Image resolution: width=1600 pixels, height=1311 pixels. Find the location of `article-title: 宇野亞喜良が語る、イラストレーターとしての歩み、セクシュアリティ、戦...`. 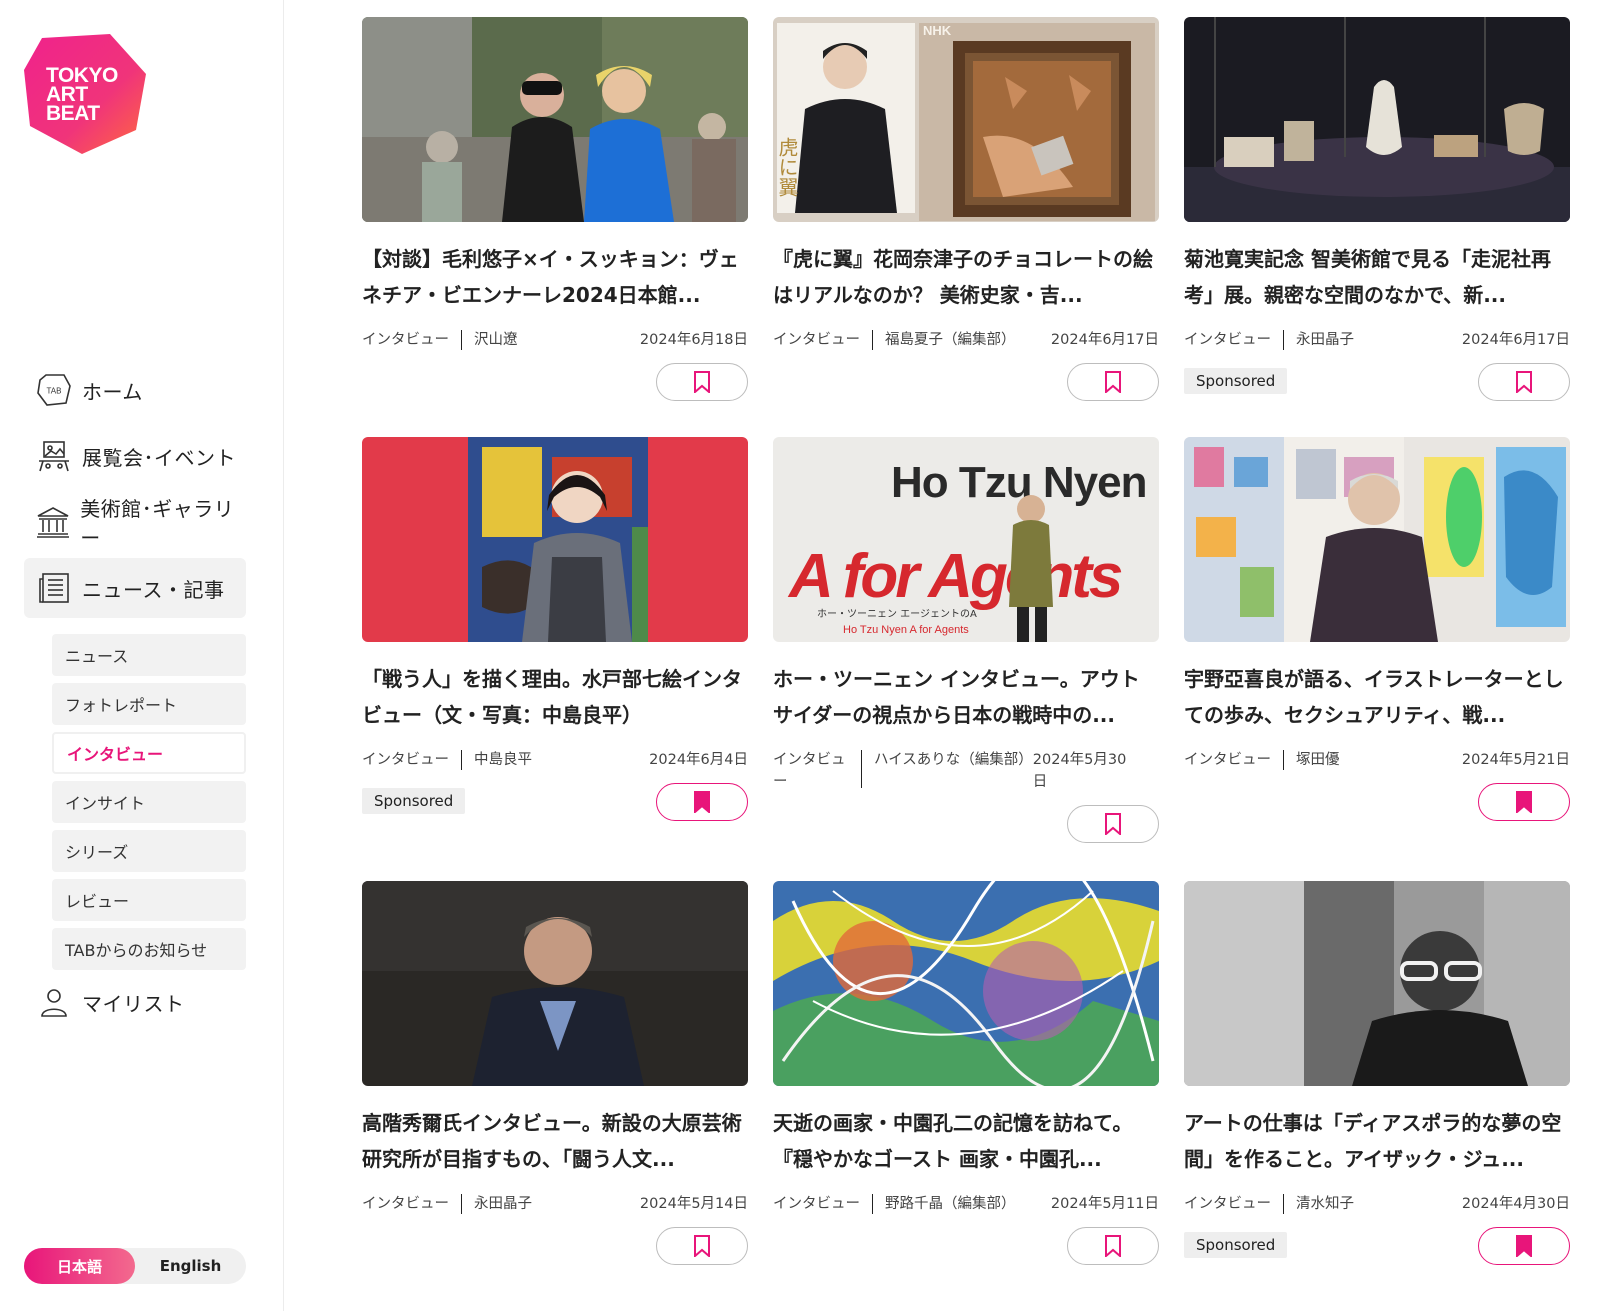

article-title: 宇野亞喜良が語る、イラストレーターとしての歩み、セクシュアリティ、戦... is located at coordinates (1377, 697).